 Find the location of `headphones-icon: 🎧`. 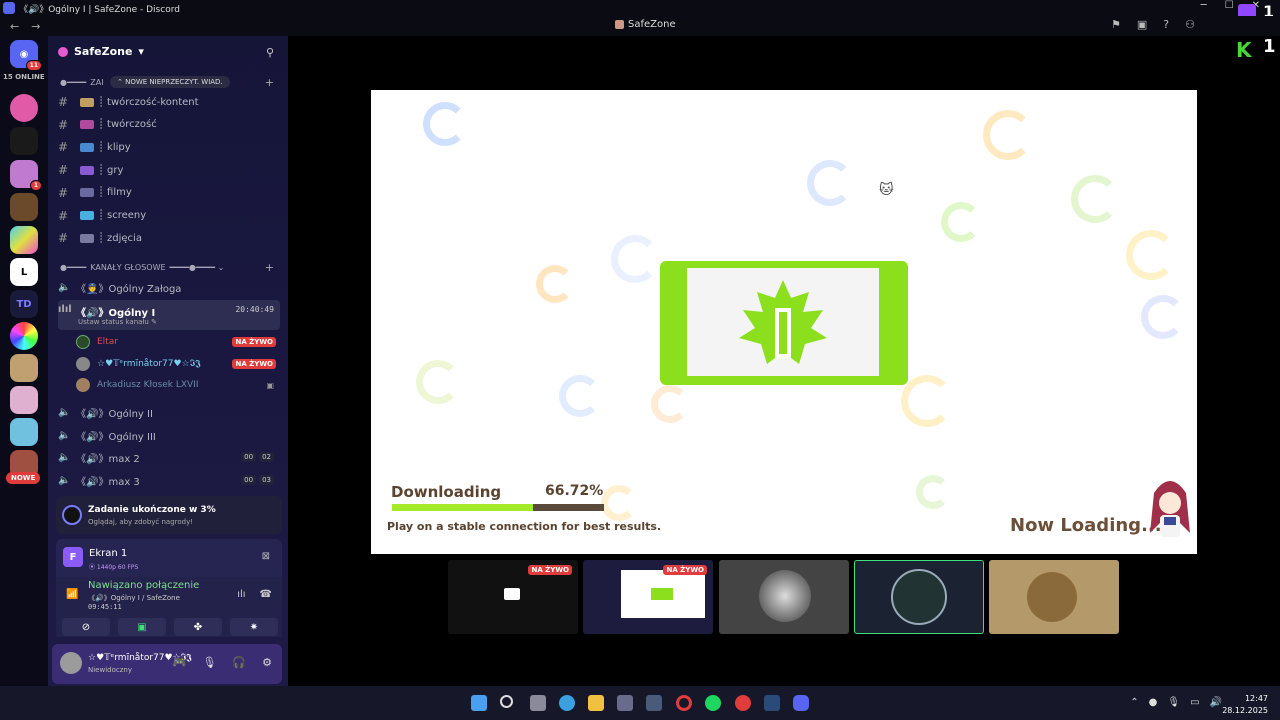

headphones-icon: 🎧 is located at coordinates (239, 662).